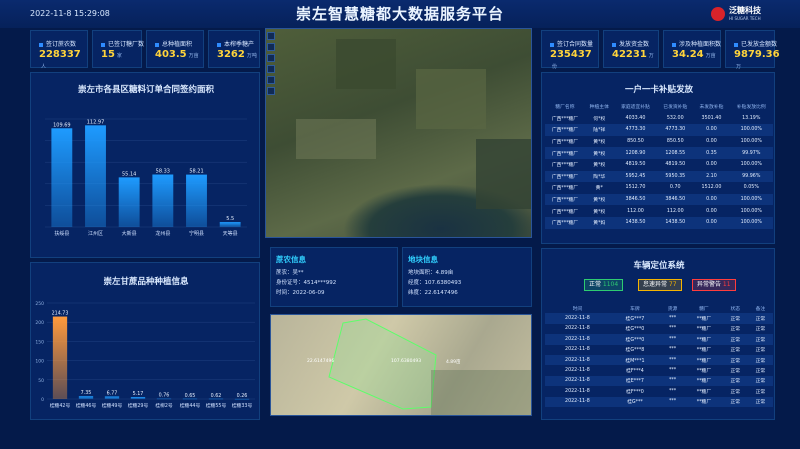  I want to click on table-cell: 1208.55, so click(675, 153).